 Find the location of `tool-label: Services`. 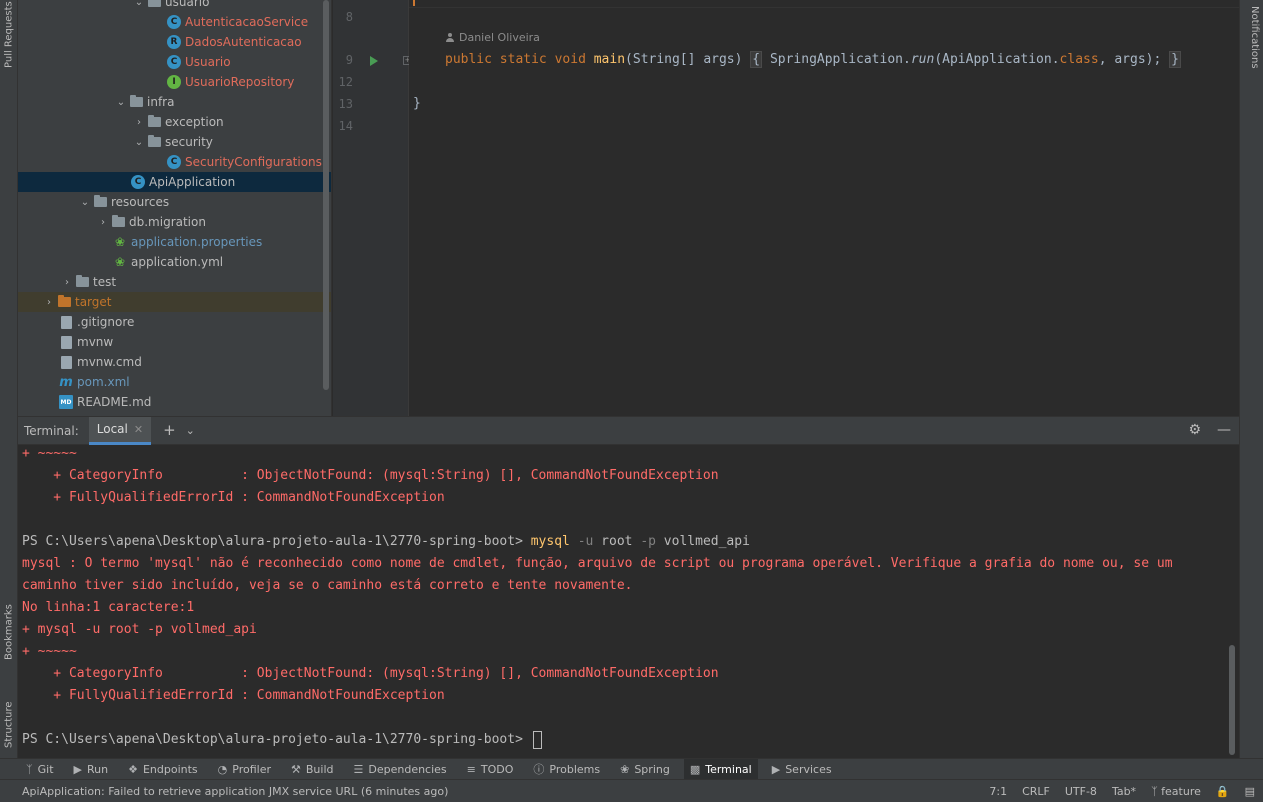

tool-label: Services is located at coordinates (808, 769).